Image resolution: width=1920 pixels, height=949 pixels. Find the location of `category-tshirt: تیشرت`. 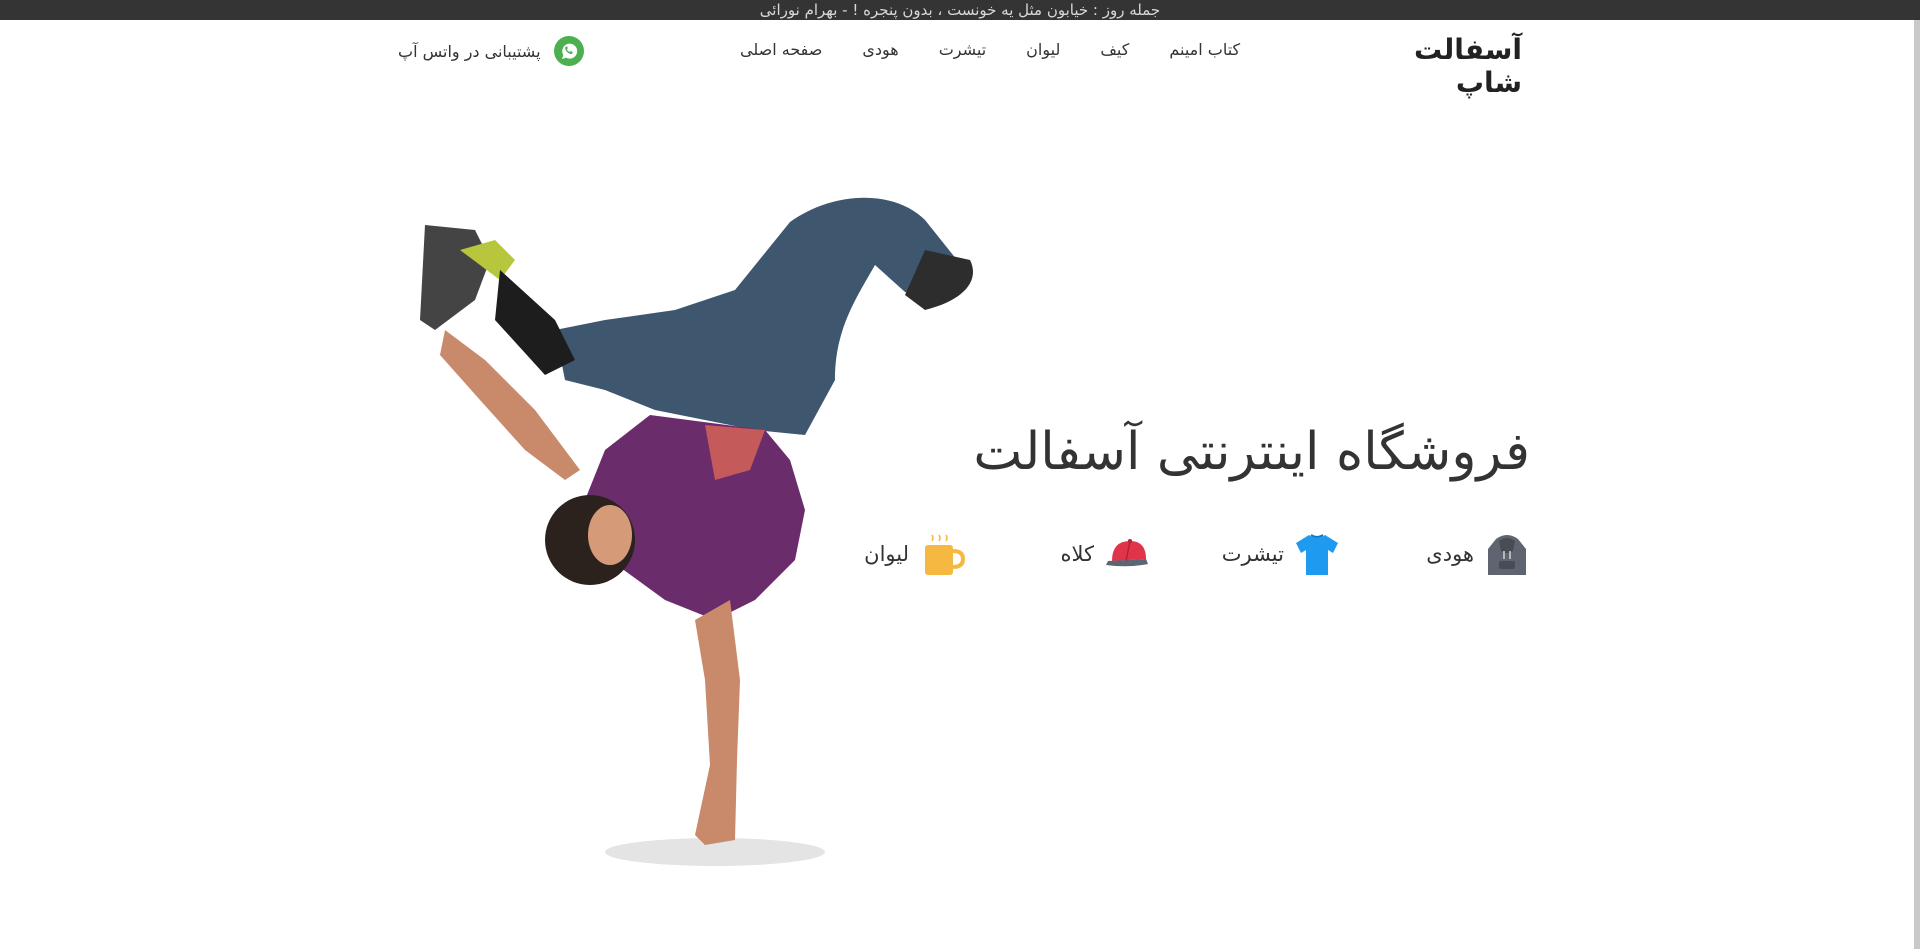

category-tshirt: تیشرت is located at coordinates (1281, 554).